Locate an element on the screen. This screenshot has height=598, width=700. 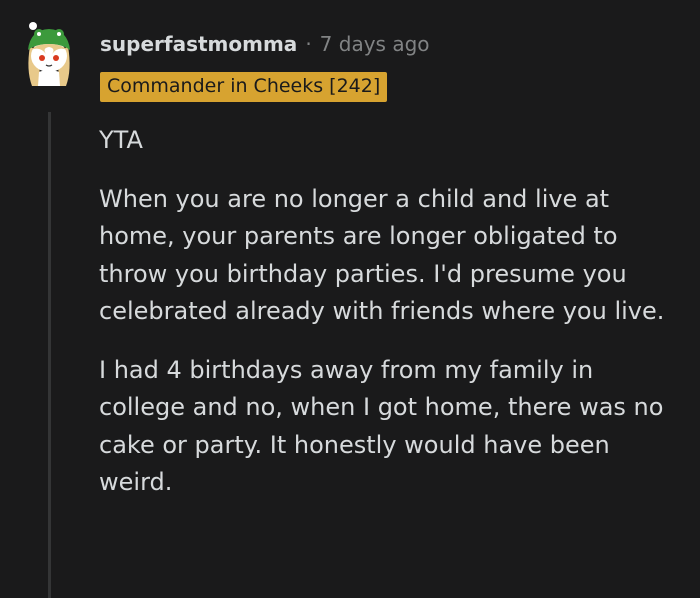
username-link: superfastmomma is located at coordinates (198, 44).